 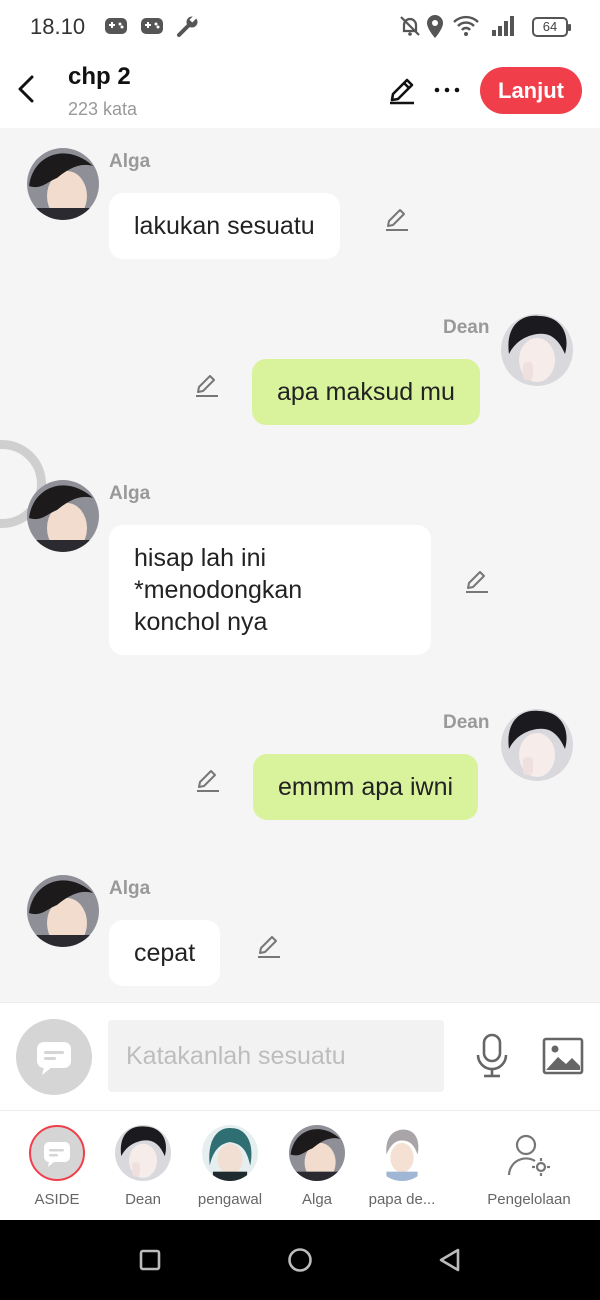 What do you see at coordinates (447, 90) in the screenshot?
I see `more-options-icon` at bounding box center [447, 90].